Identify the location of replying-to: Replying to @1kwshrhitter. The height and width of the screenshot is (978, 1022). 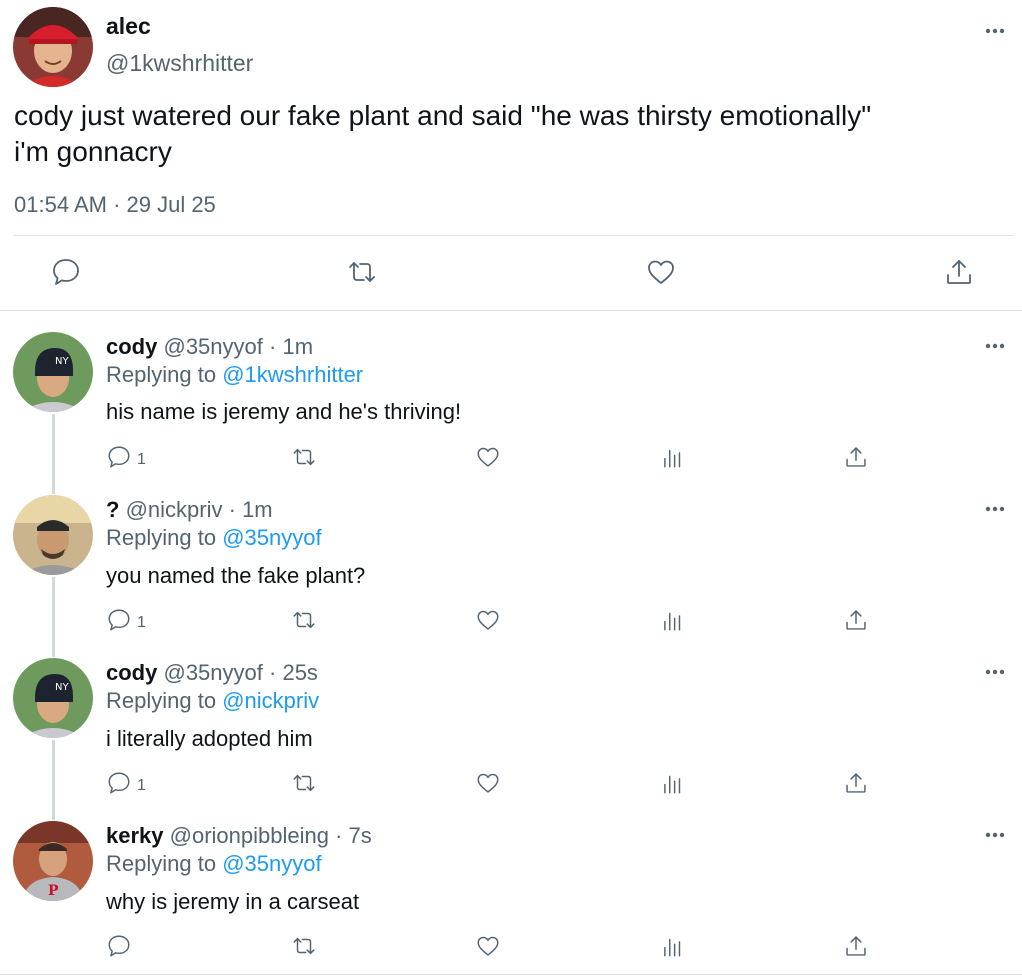
(234, 375).